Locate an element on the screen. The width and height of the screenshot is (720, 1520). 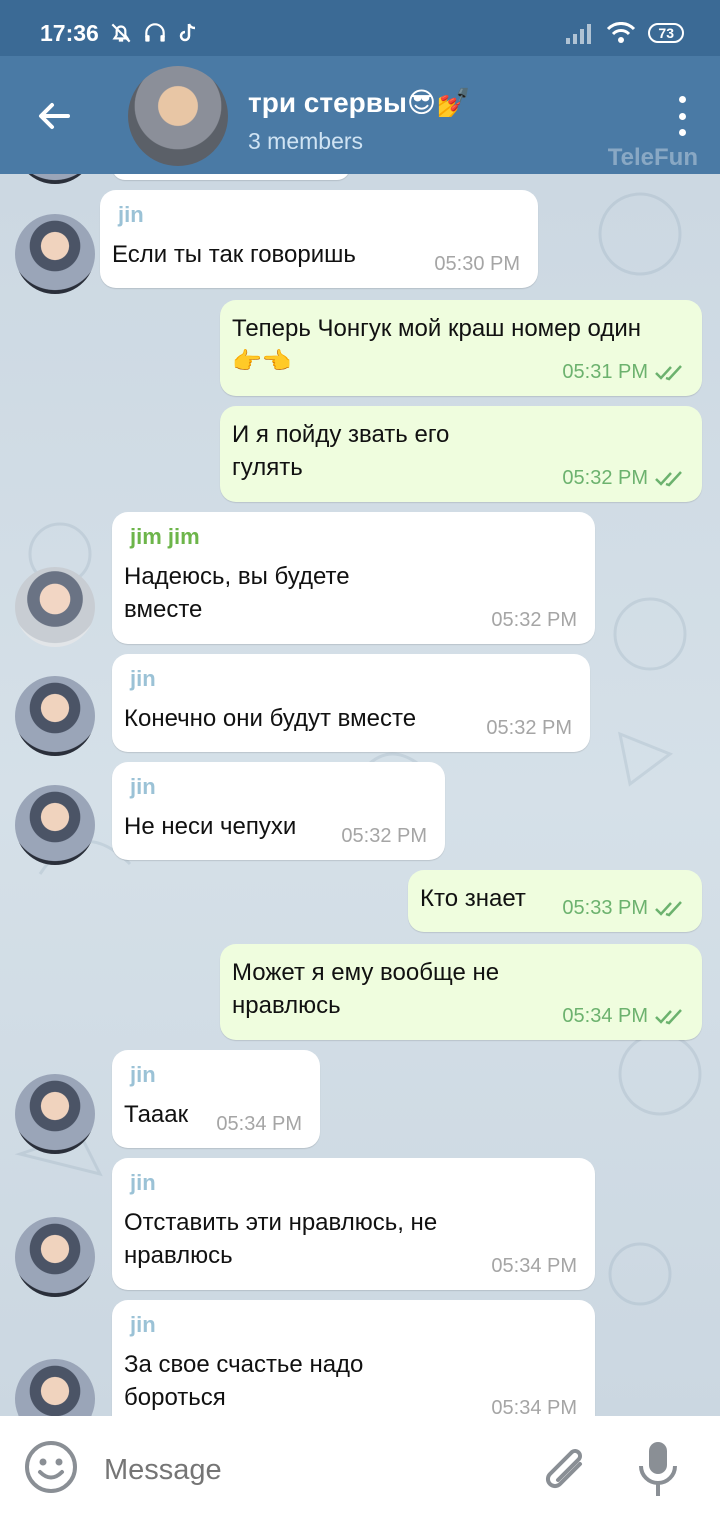
battery-indicator: 73 is located at coordinates (666, 33).